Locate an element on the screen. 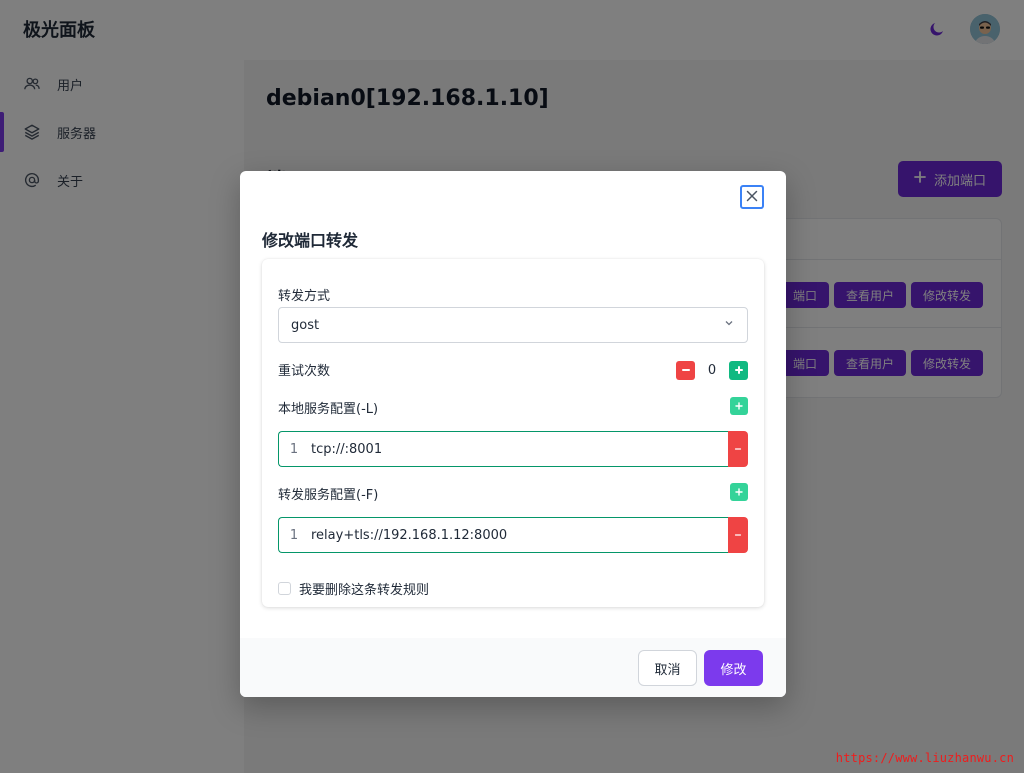 The image size is (1024, 773). retry-label: 重试次数 is located at coordinates (304, 371).